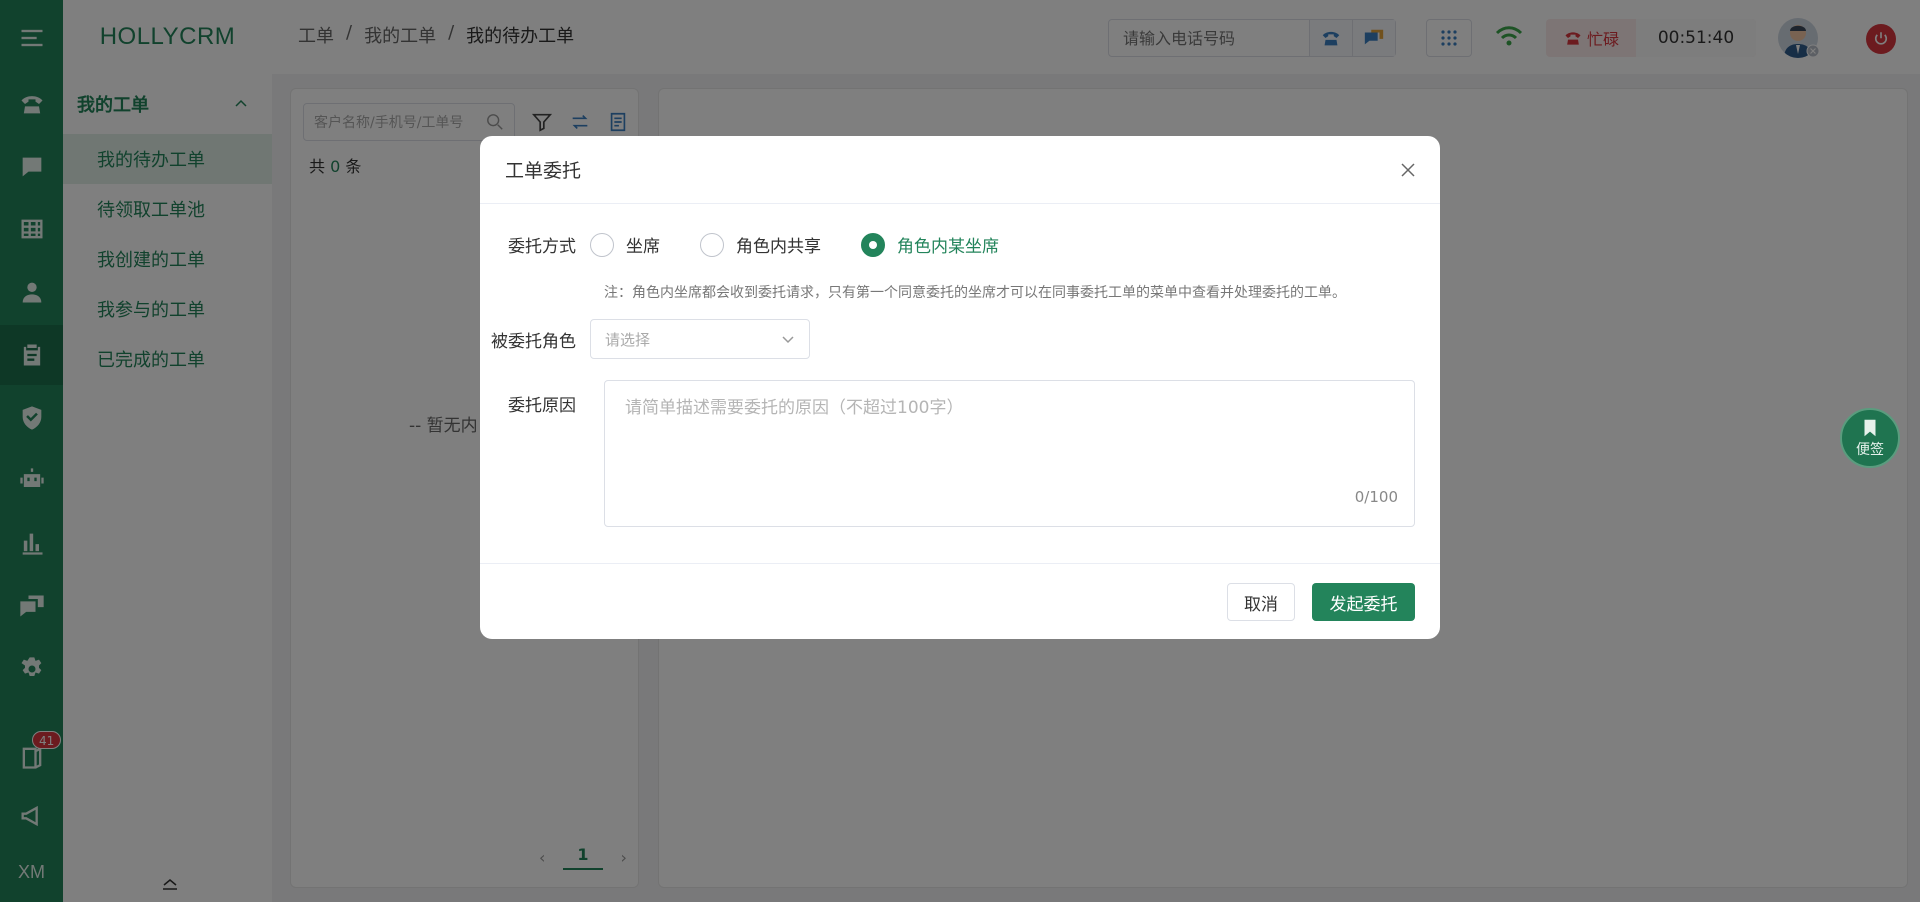  What do you see at coordinates (1376, 497) in the screenshot?
I see `reason-char-count: 0/100` at bounding box center [1376, 497].